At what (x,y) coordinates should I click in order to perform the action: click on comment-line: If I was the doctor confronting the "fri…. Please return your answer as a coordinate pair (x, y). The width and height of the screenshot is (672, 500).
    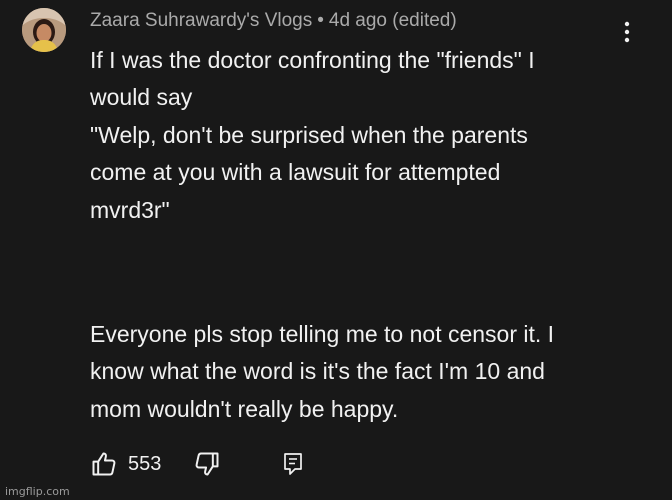
    Looking at the image, I should click on (312, 60).